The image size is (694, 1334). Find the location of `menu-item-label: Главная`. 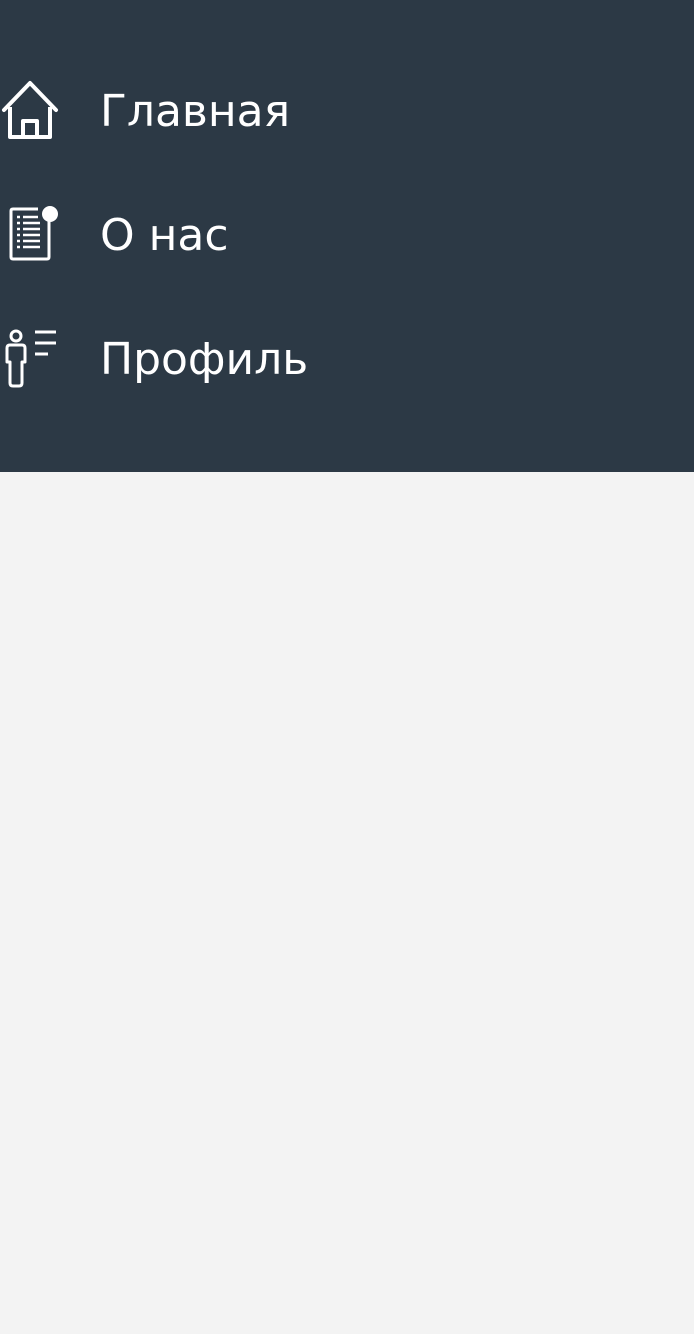

menu-item-label: Главная is located at coordinates (195, 111).